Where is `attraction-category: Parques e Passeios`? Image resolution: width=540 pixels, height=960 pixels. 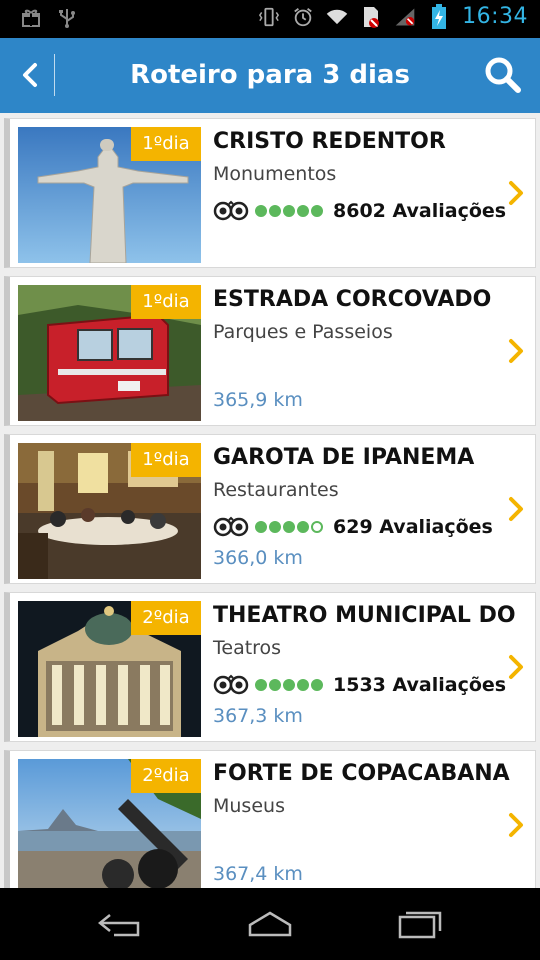 attraction-category: Parques e Passeios is located at coordinates (303, 332).